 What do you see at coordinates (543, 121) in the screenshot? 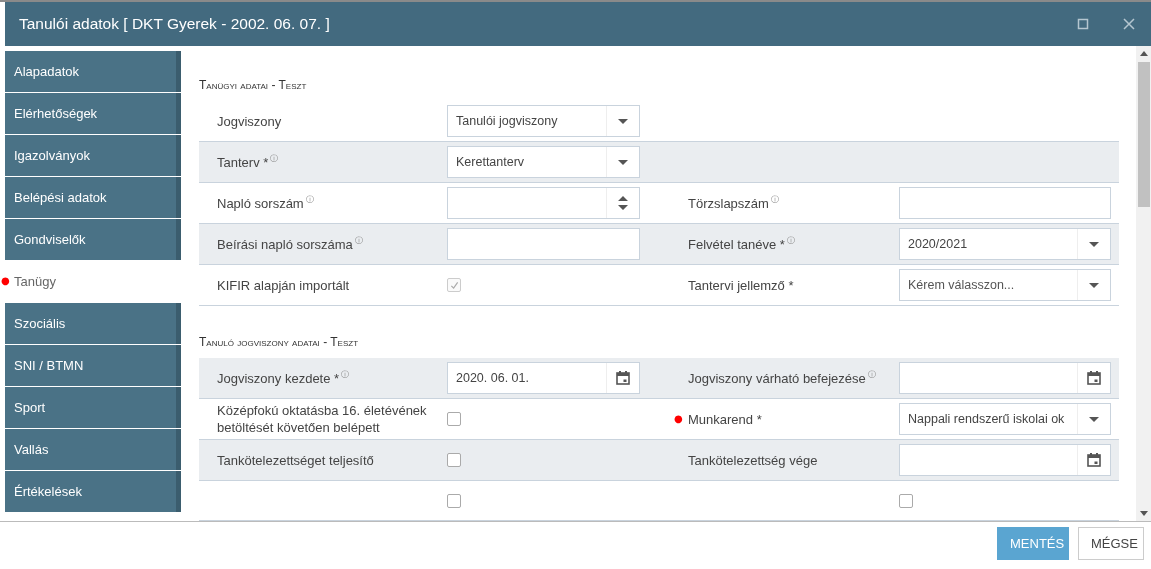
I see `dropdown-field: Tanulói jogviszony` at bounding box center [543, 121].